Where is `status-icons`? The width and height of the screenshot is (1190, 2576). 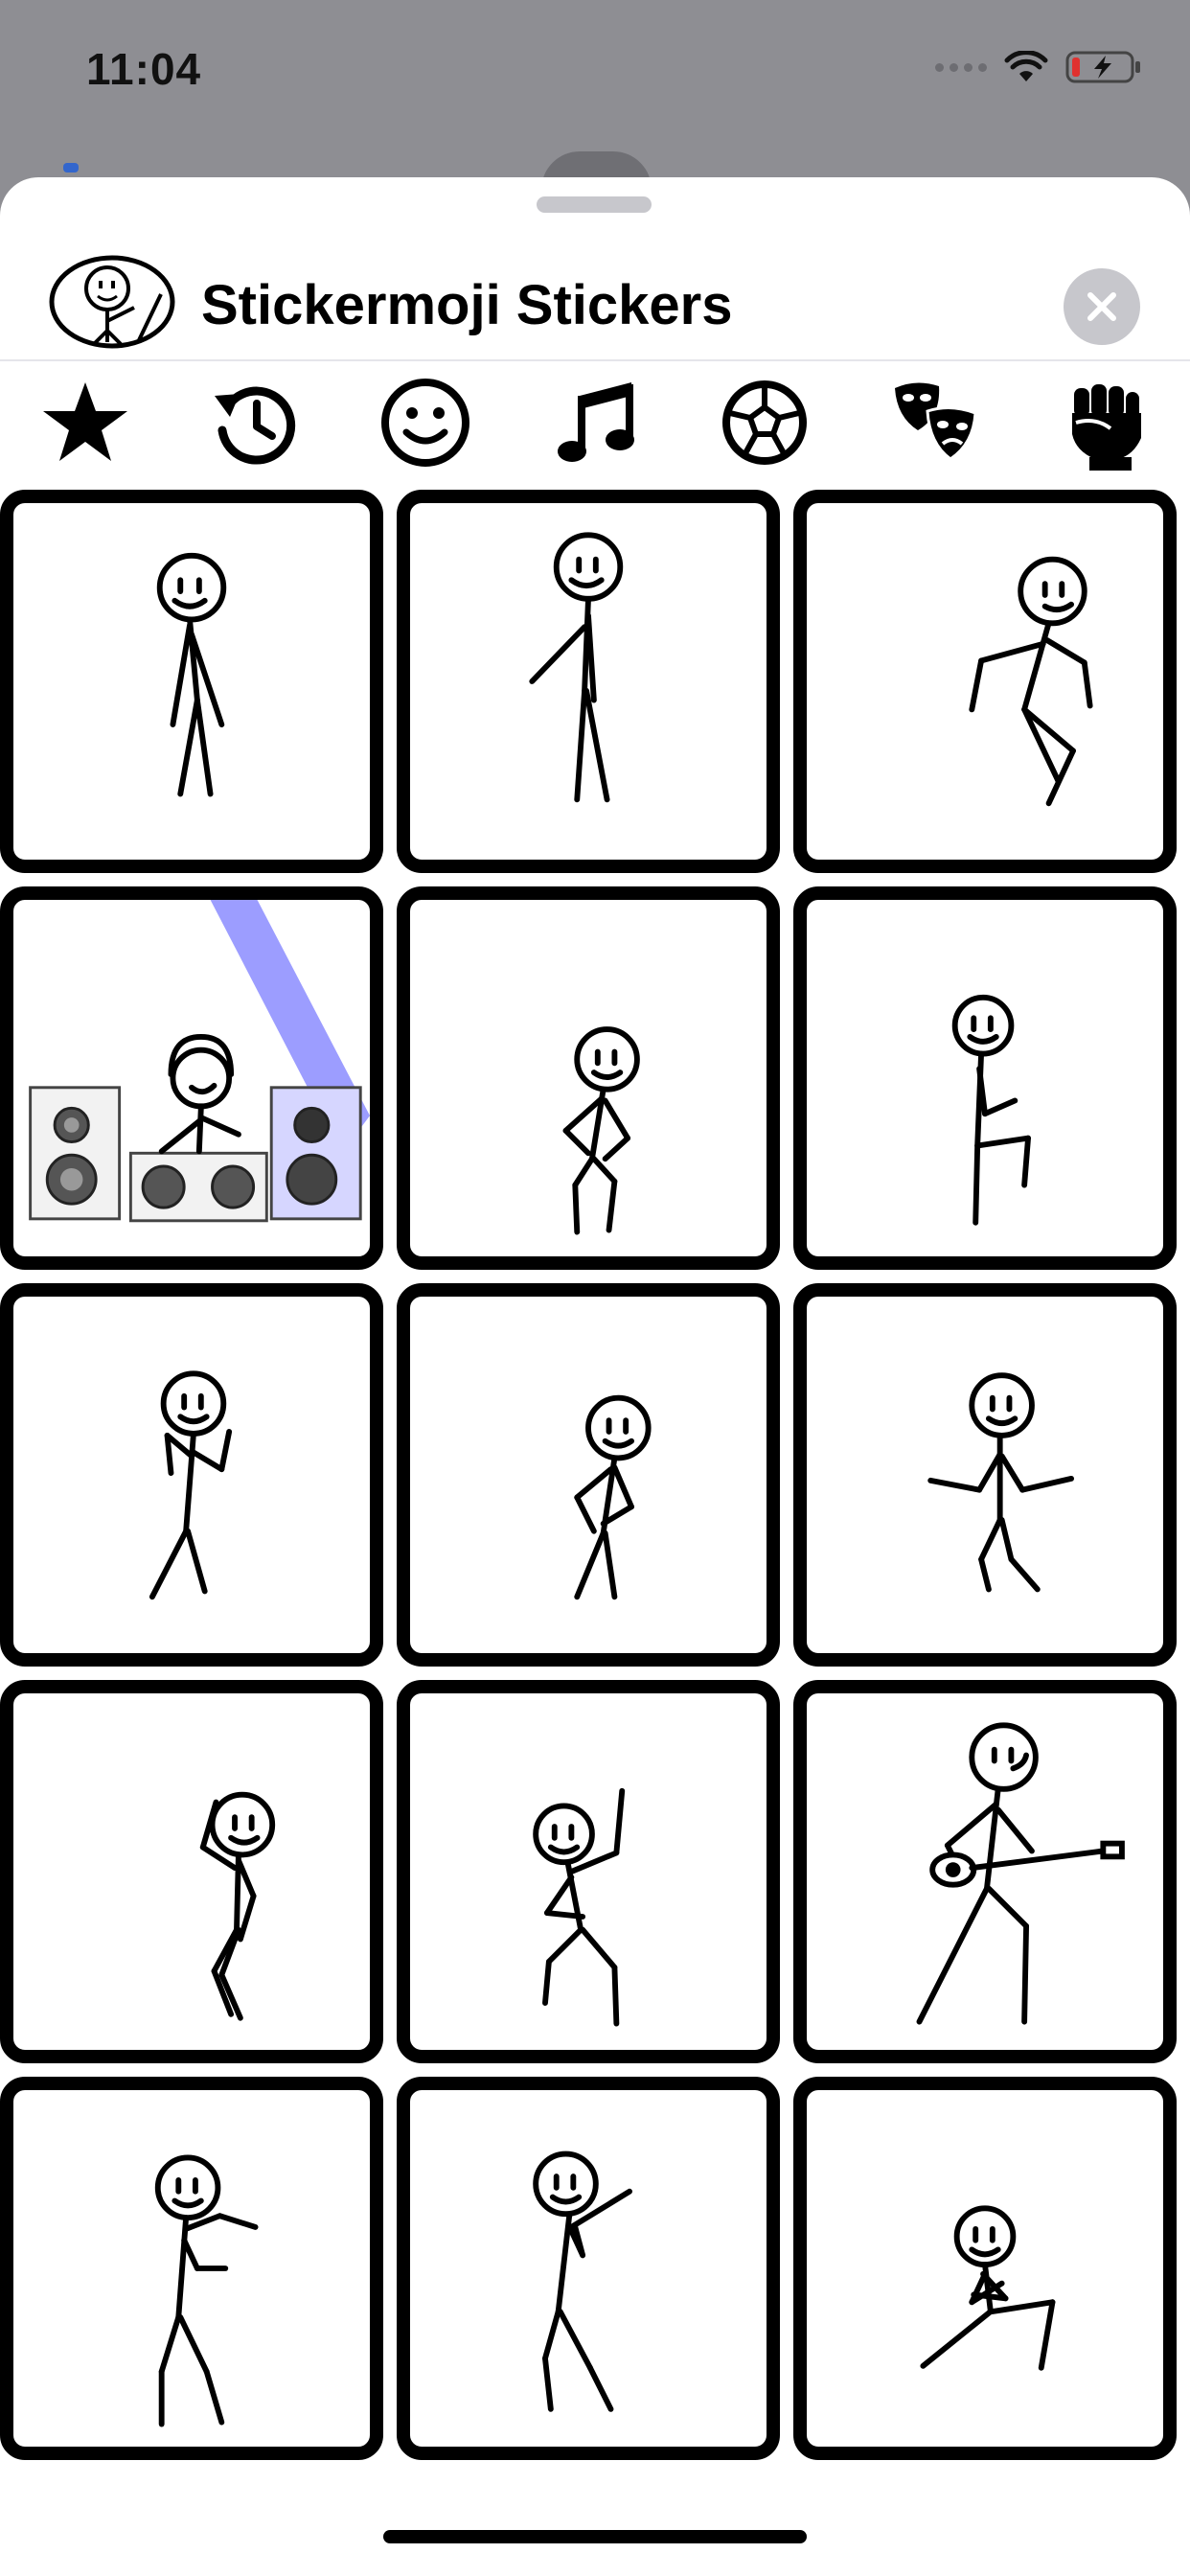
status-icons is located at coordinates (1038, 67).